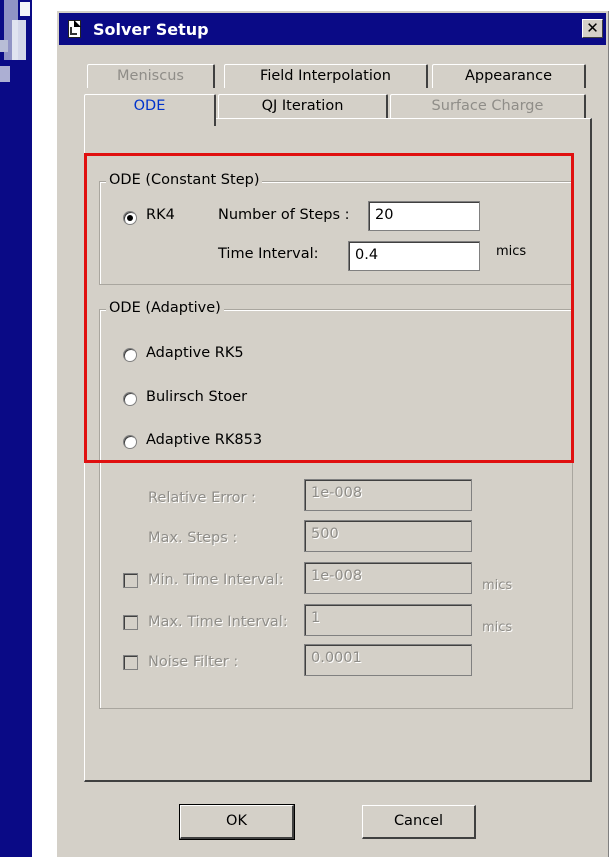  What do you see at coordinates (44, 428) in the screenshot?
I see `background-gap` at bounding box center [44, 428].